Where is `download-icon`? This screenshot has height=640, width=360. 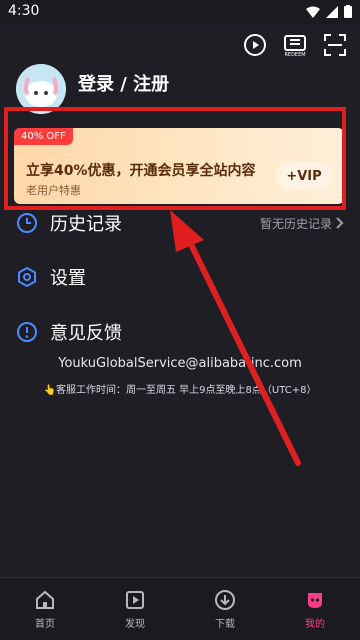
download-icon is located at coordinates (225, 600).